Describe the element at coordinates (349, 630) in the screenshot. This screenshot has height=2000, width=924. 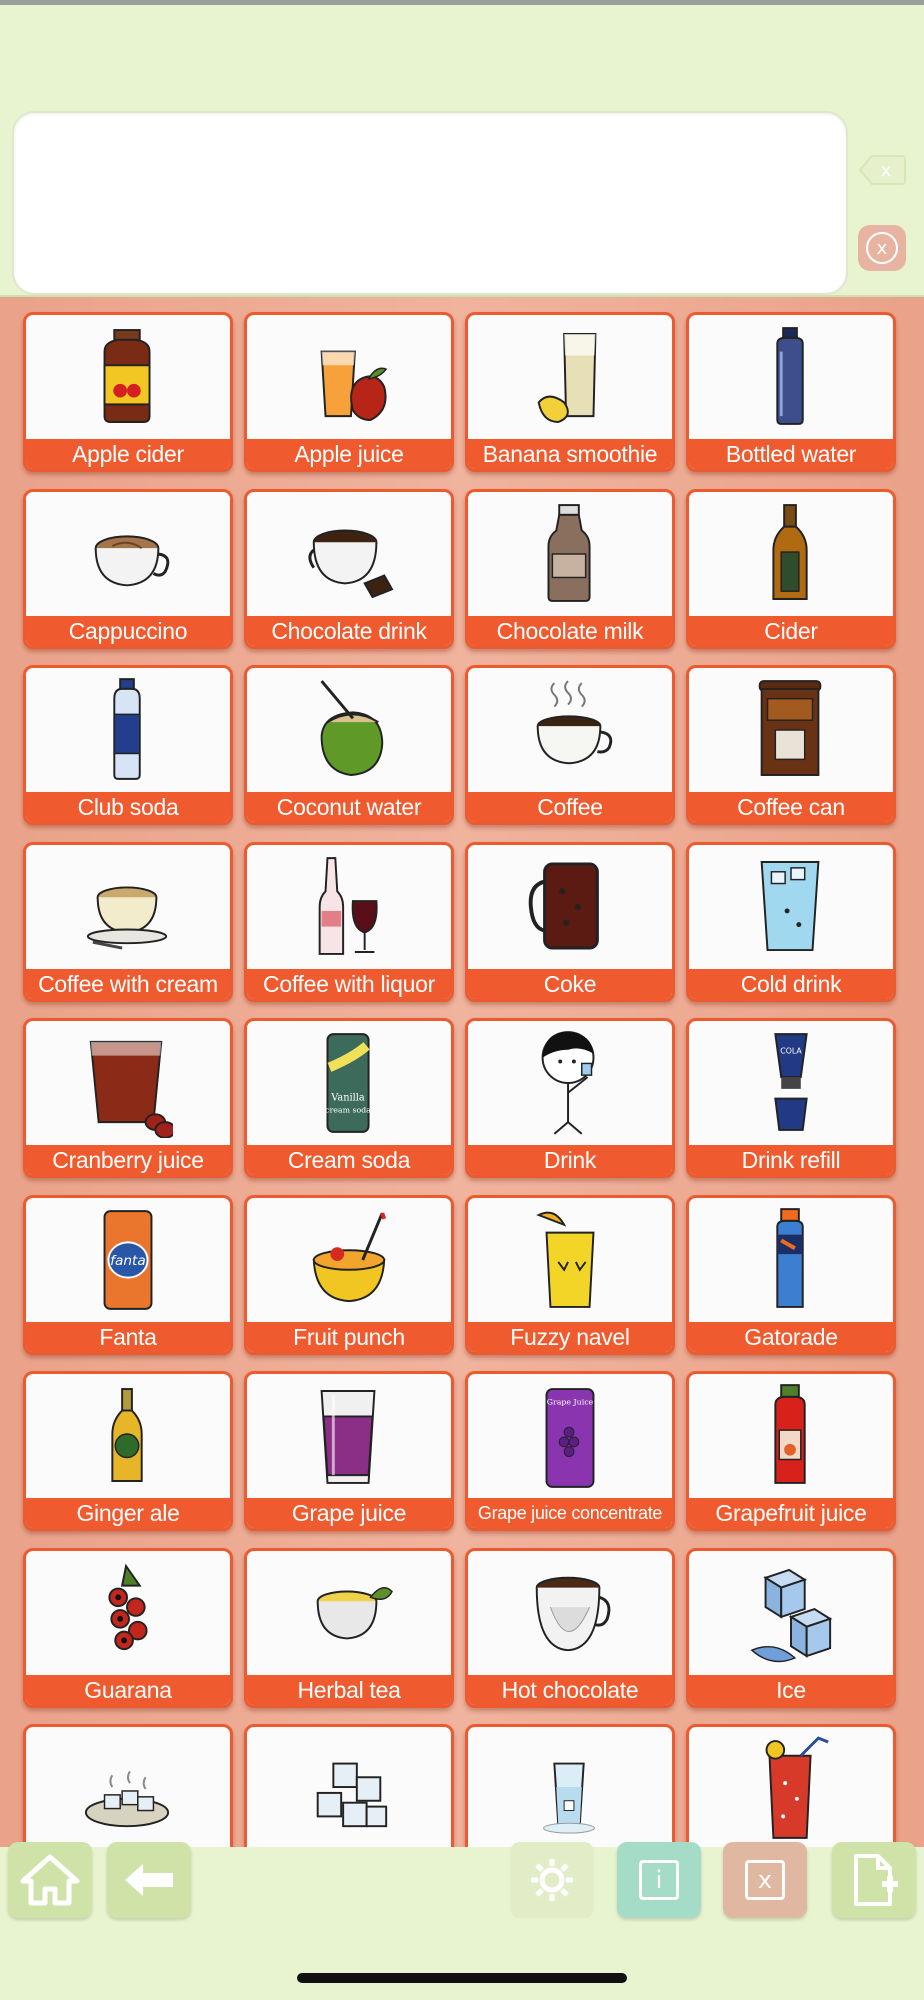
I see `tile-label: Chocolate drink` at that location.